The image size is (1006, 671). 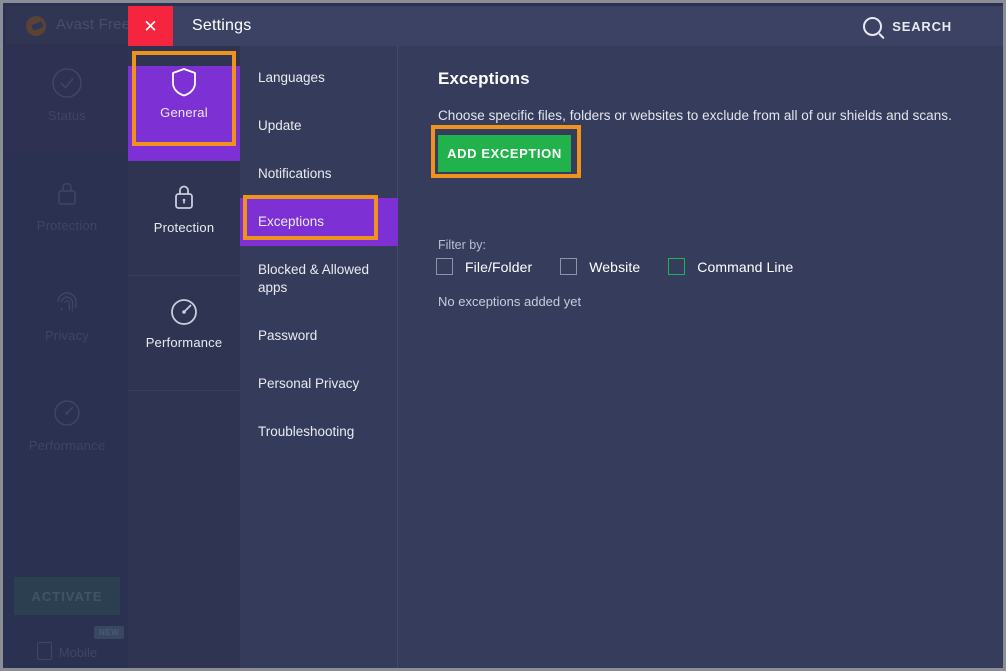 I want to click on category-item-protection: Protection, so click(x=184, y=228).